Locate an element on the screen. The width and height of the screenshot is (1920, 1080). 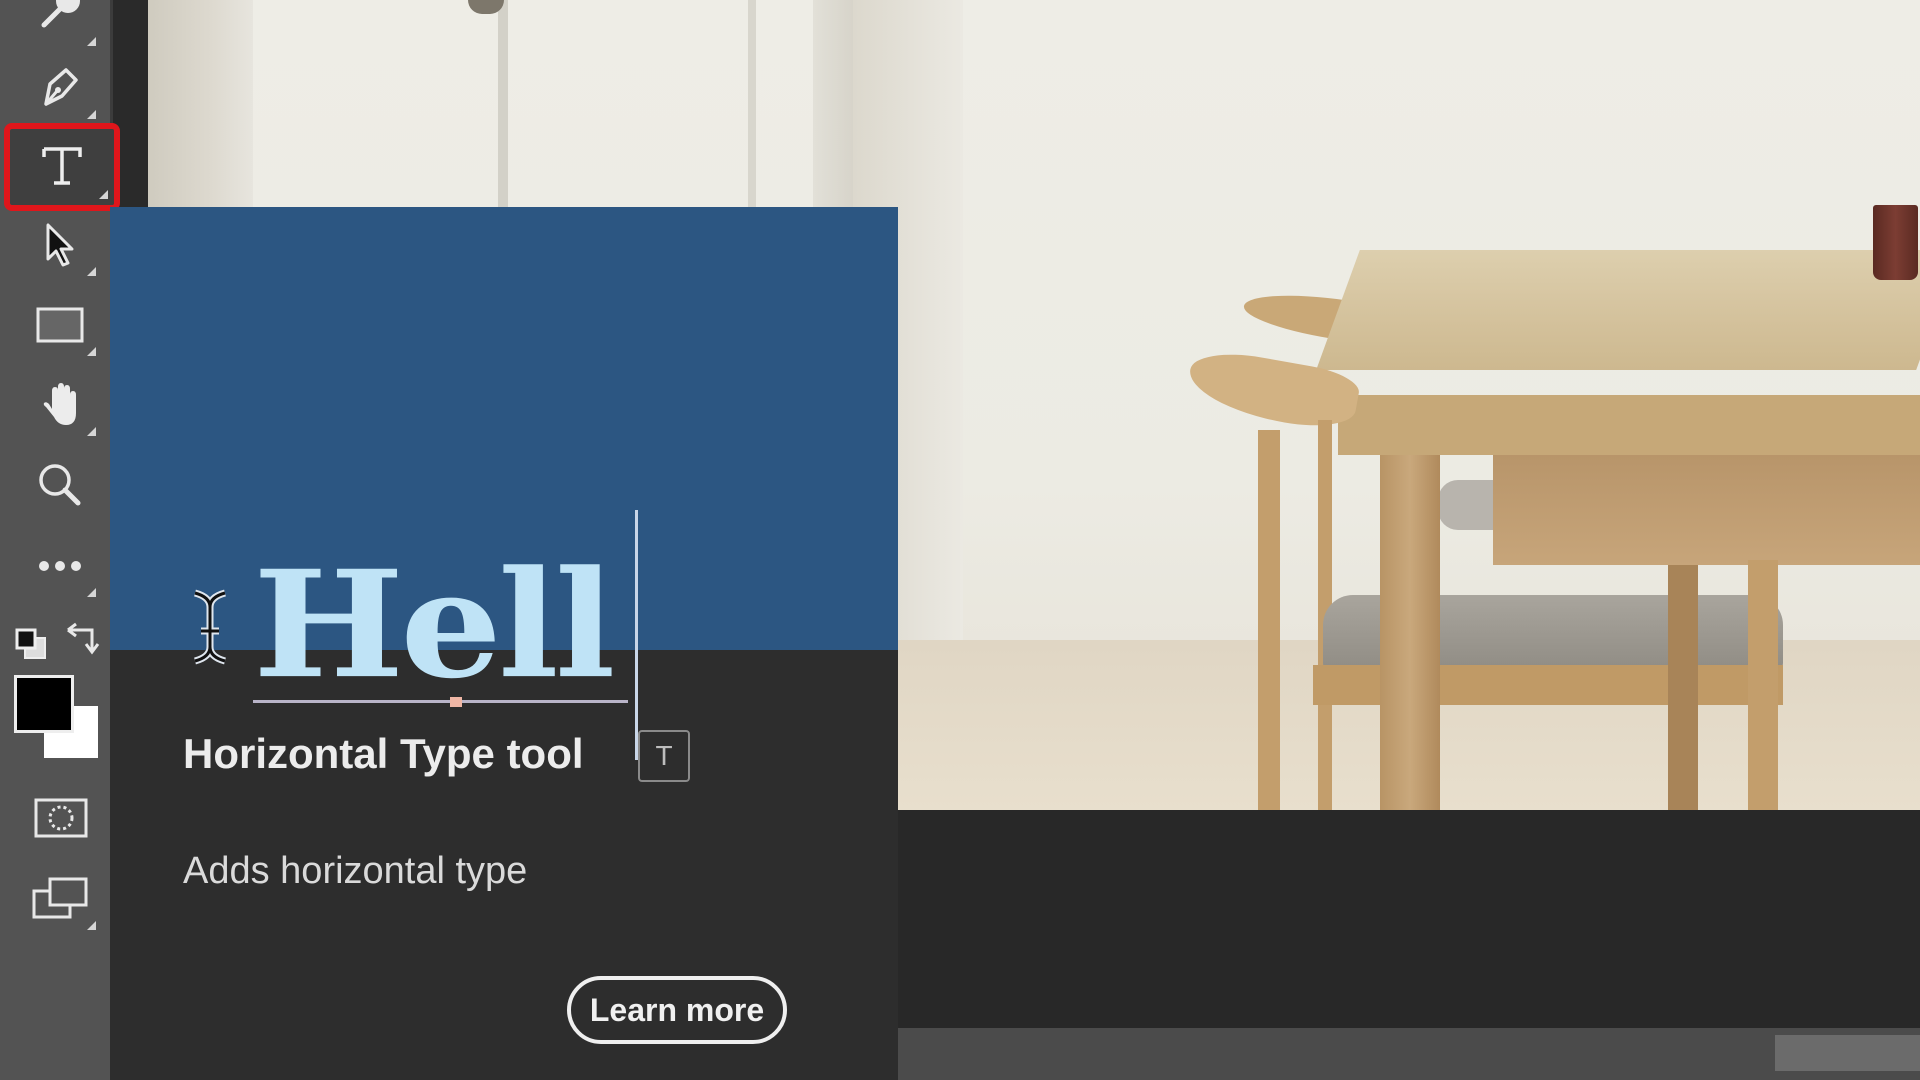
swap-colors-icon is located at coordinates (84, 641).